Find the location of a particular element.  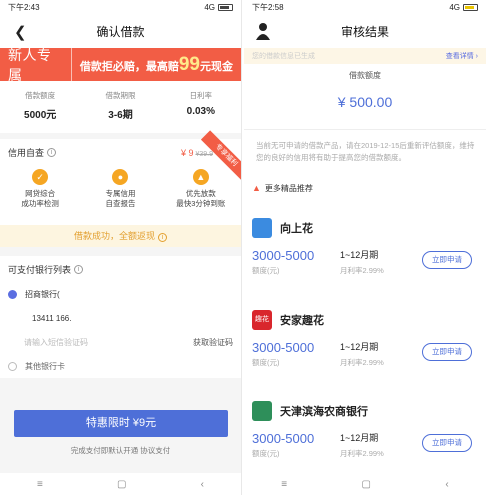

status-bar: 下午2:43 4G is located at coordinates (120, 7).